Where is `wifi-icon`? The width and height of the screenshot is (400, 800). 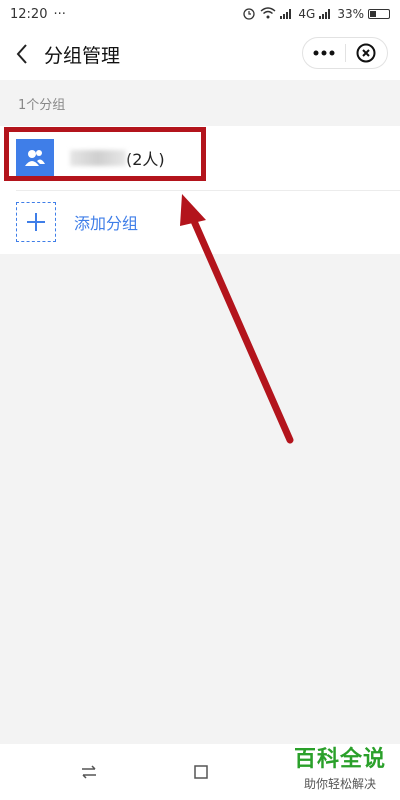 wifi-icon is located at coordinates (268, 14).